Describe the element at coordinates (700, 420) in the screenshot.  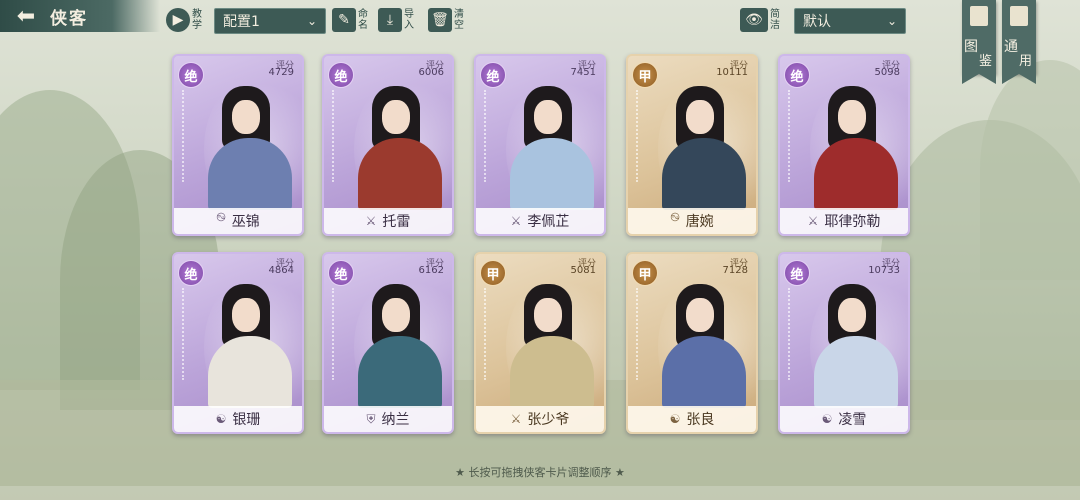
I see `hero-name: 张良` at that location.